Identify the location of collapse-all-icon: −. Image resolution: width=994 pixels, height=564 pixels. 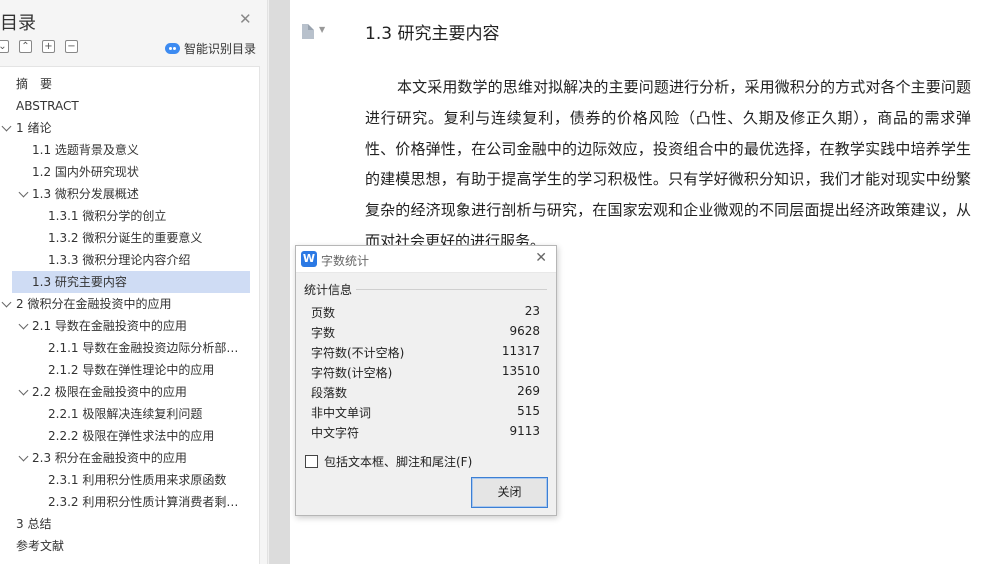
(71, 46).